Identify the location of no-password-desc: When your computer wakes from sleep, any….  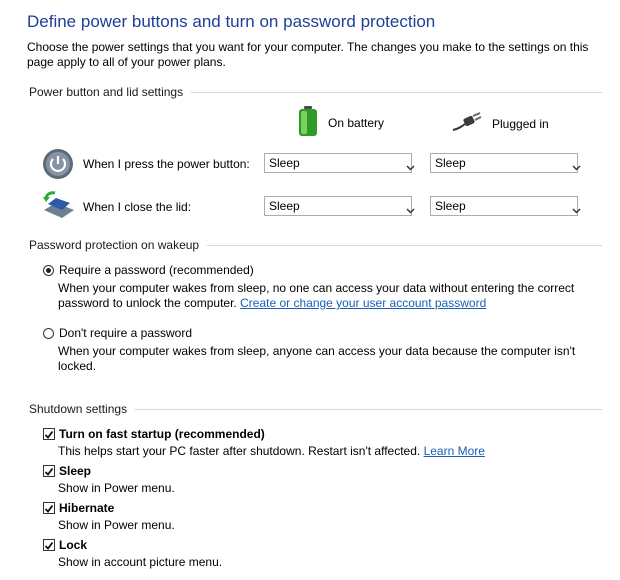
(317, 358).